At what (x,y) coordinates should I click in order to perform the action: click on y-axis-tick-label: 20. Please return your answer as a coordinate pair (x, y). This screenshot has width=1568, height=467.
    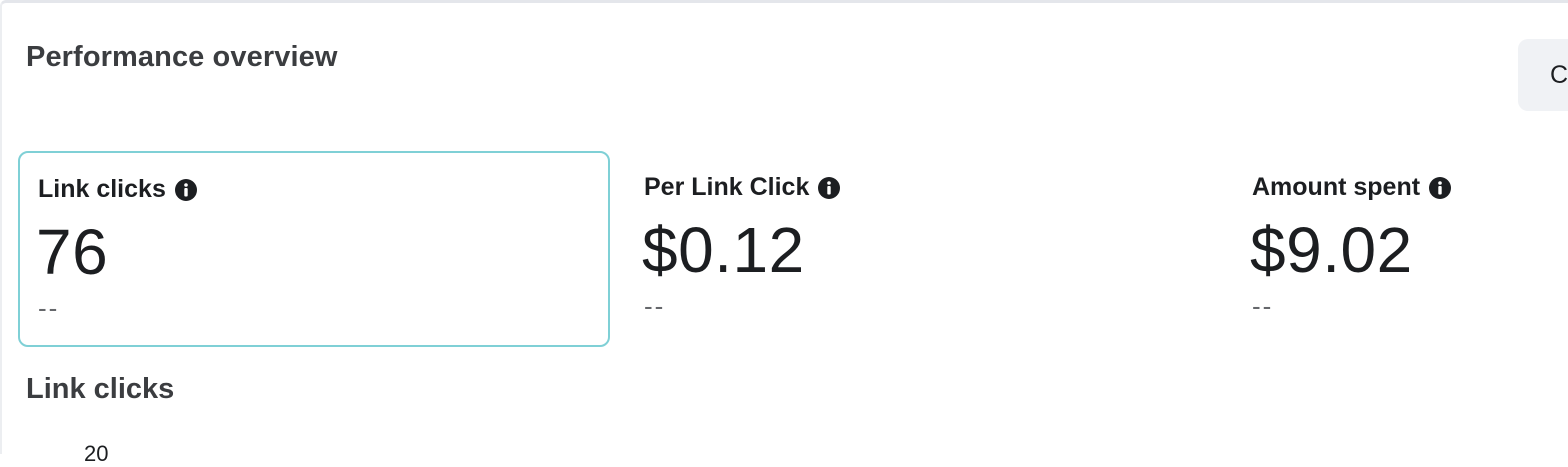
    Looking at the image, I should click on (96, 453).